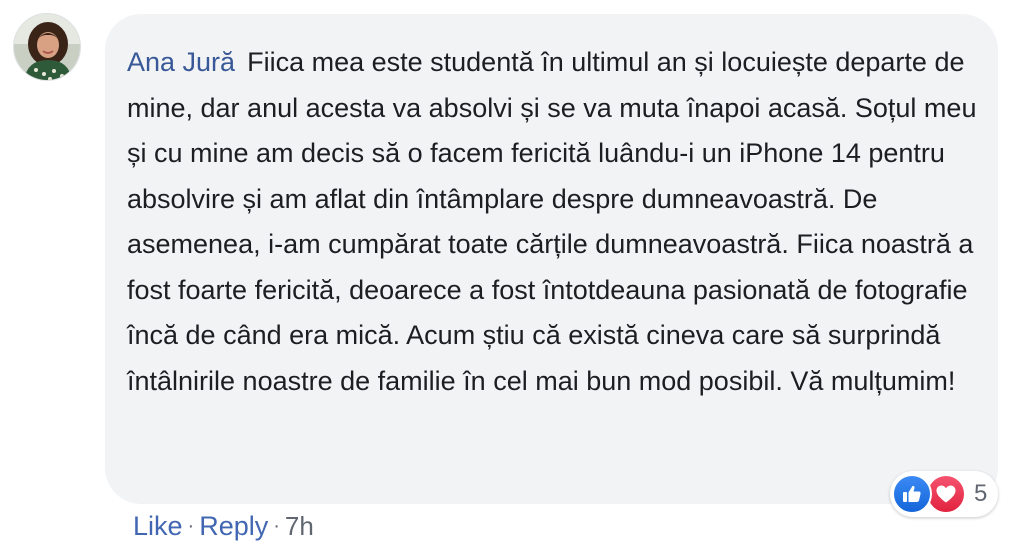  I want to click on profile-photo-icon, so click(47, 47).